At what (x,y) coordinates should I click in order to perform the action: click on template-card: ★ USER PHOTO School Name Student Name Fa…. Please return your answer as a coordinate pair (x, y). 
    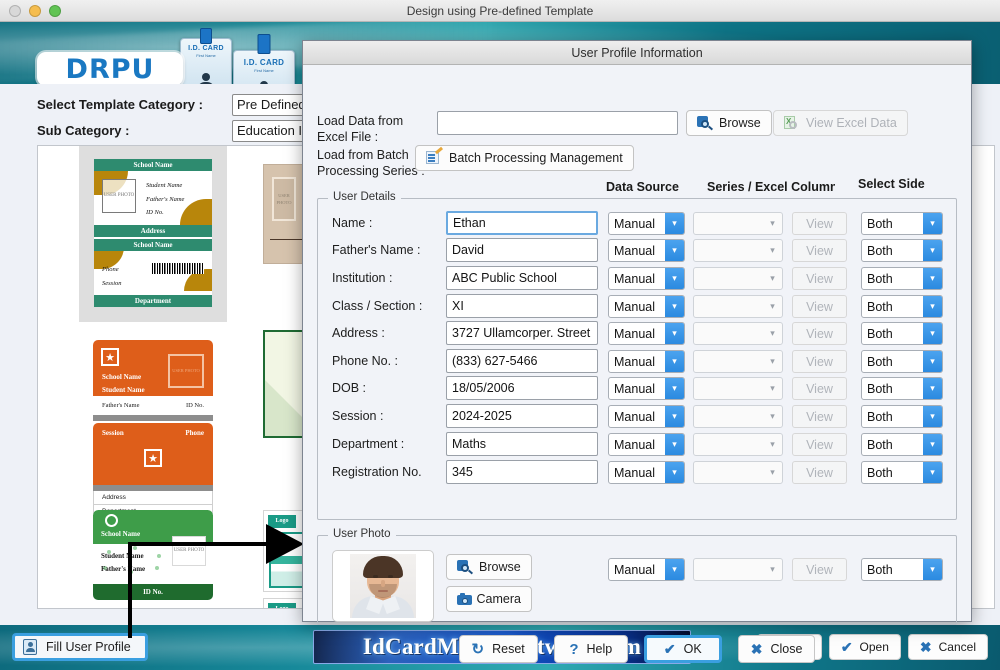
    Looking at the image, I should click on (153, 380).